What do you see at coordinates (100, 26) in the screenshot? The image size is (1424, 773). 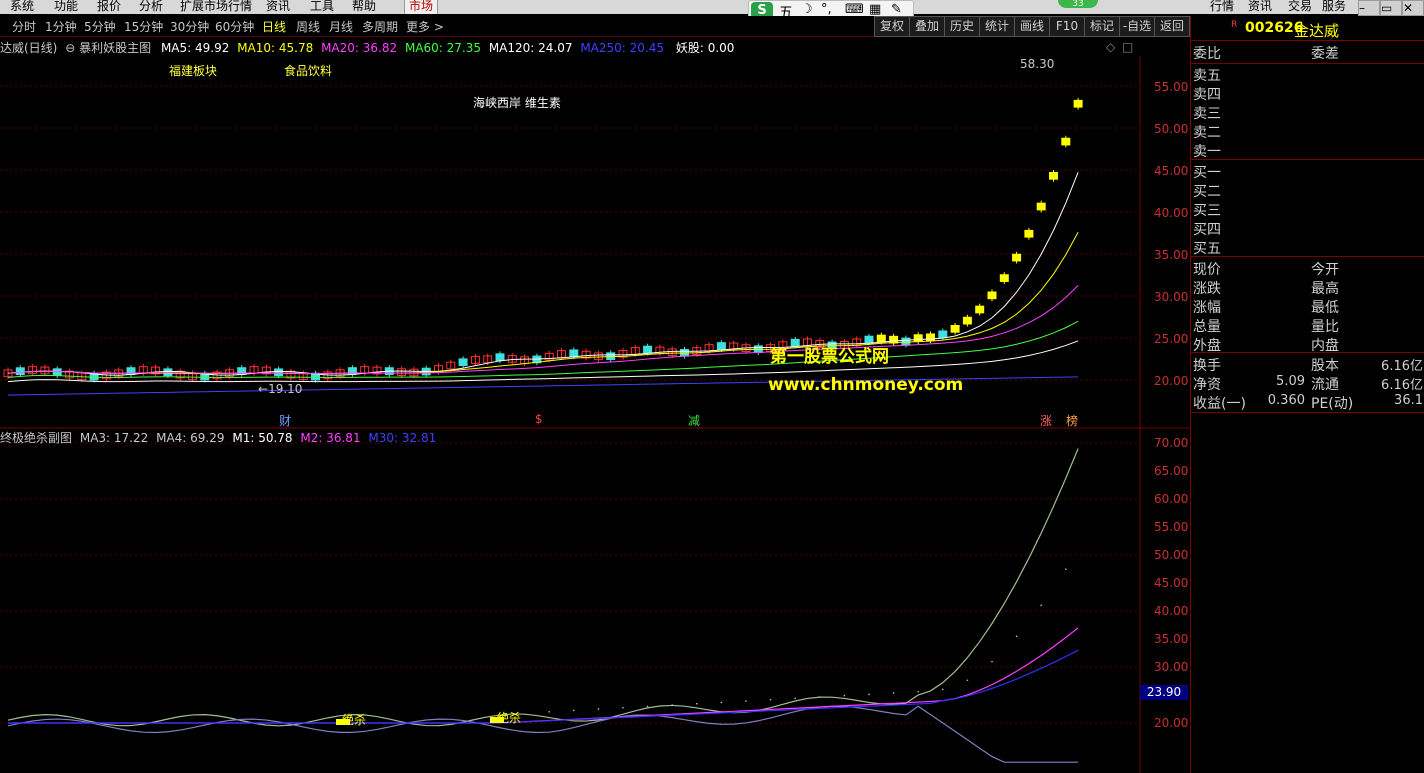 I see `period-5min: 5分钟` at bounding box center [100, 26].